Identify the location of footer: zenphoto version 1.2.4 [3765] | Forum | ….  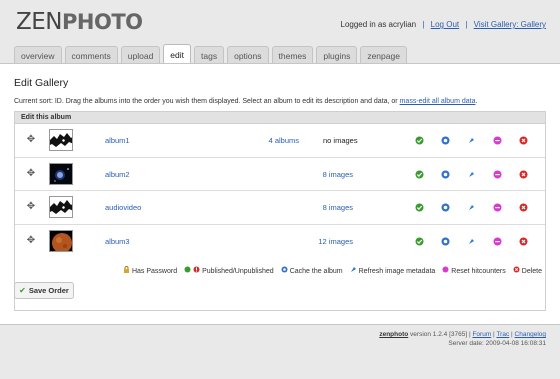
(462, 339).